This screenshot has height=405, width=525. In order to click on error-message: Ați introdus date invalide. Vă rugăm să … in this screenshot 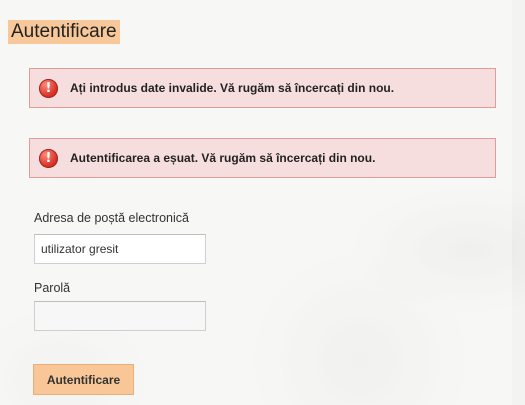, I will do `click(232, 88)`.